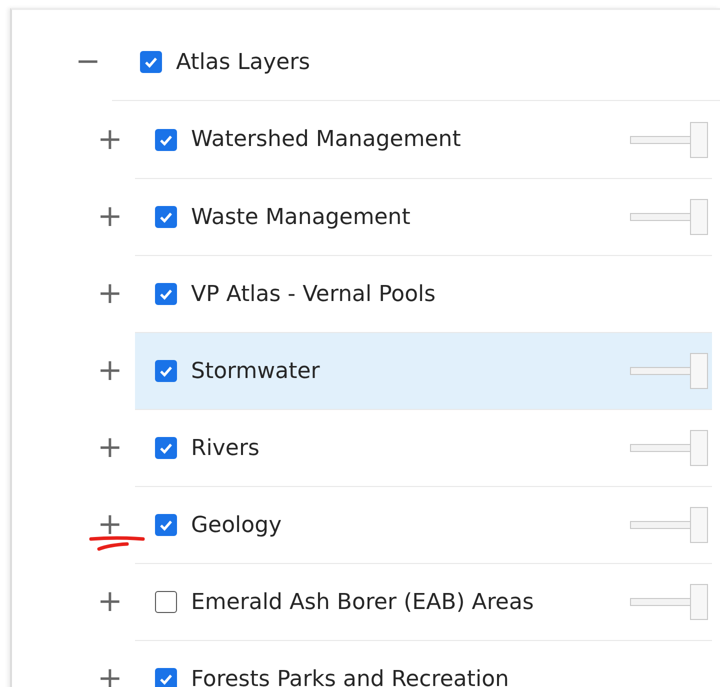 The width and height of the screenshot is (720, 687). Describe the element at coordinates (243, 62) in the screenshot. I see `layer-label: Atlas Layers` at that location.